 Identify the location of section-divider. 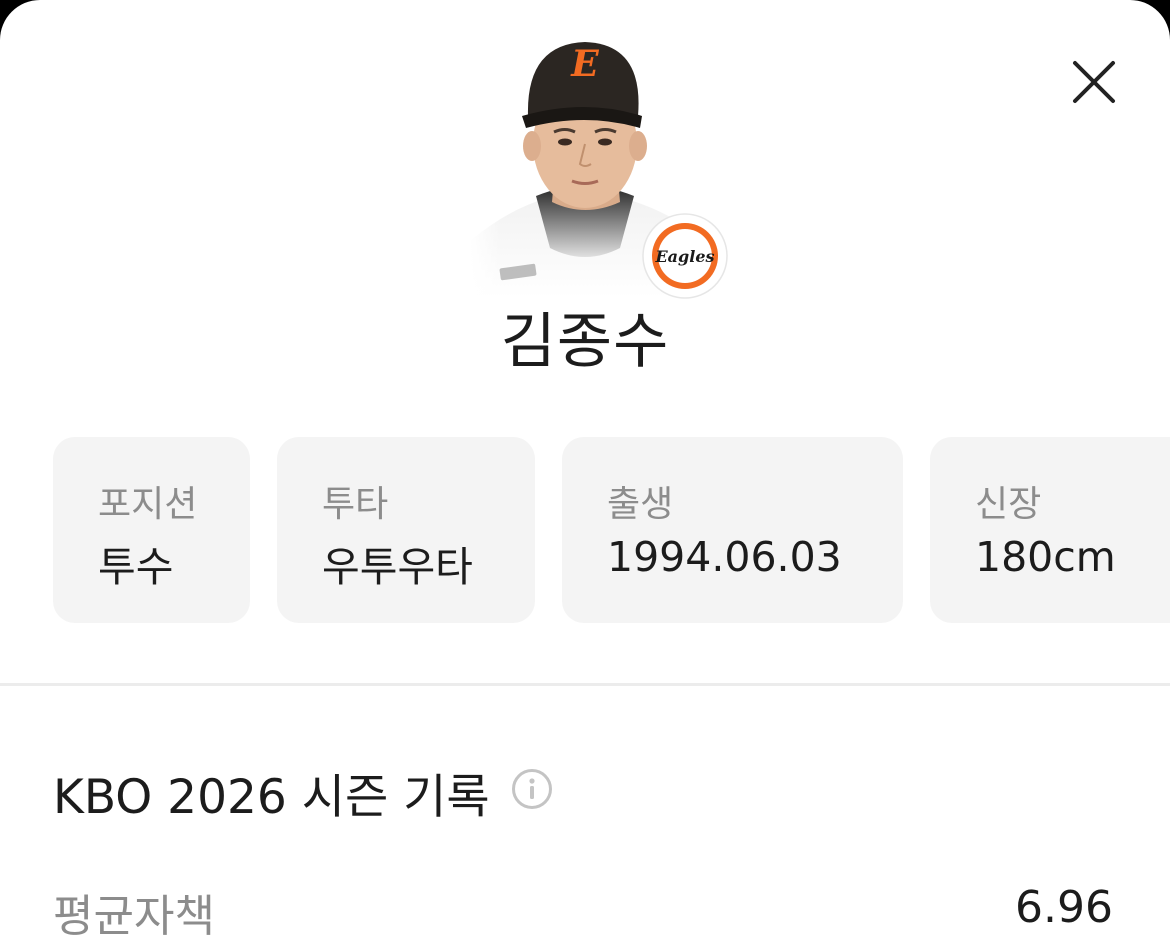
(585, 684).